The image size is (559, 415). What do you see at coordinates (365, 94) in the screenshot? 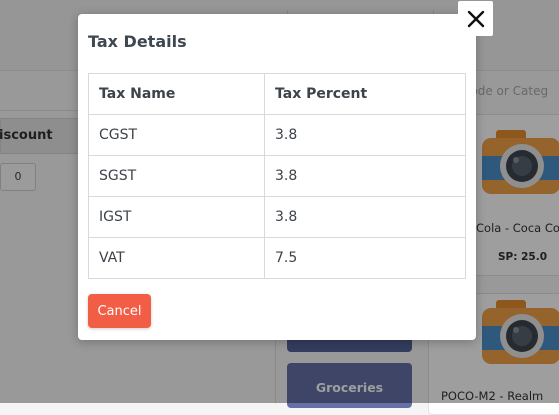
I see `column-header-tax-percent: Tax Percent` at bounding box center [365, 94].